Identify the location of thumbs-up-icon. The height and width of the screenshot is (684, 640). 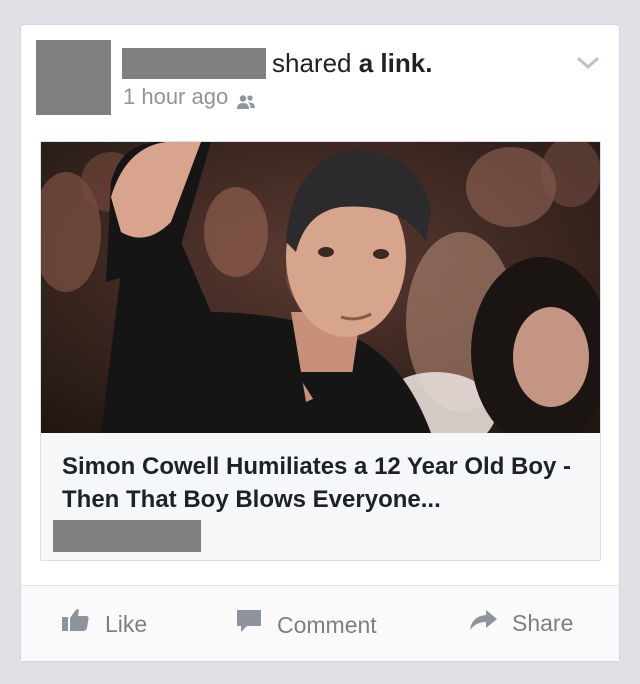
(83, 623).